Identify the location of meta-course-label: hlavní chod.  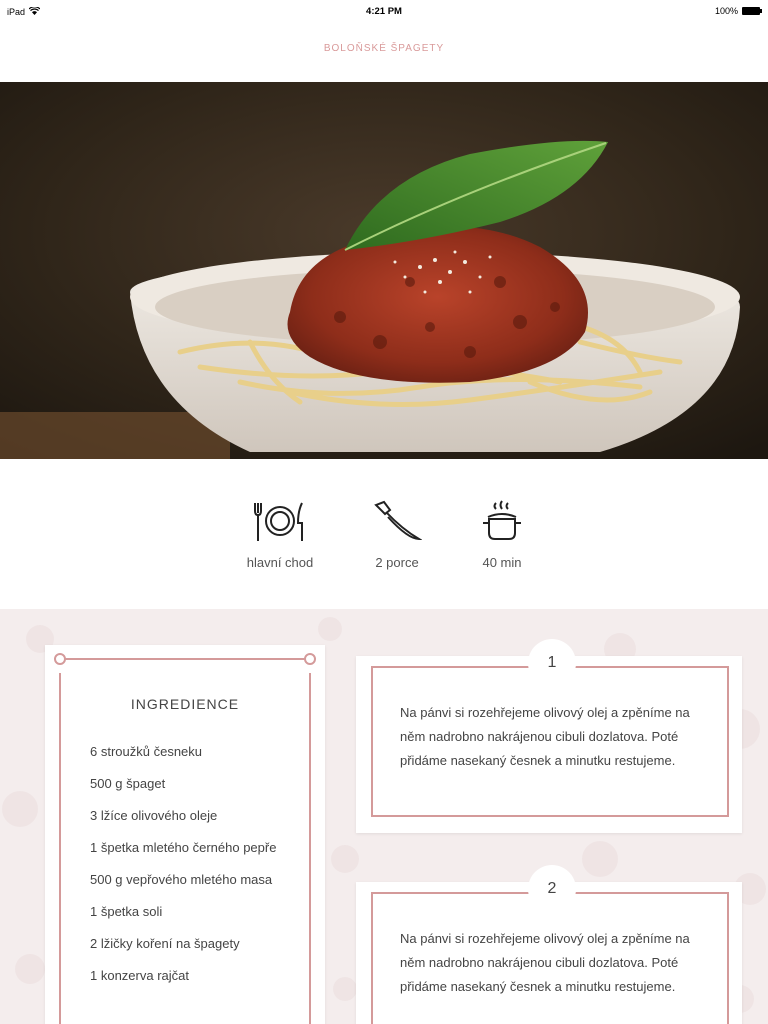
(280, 562).